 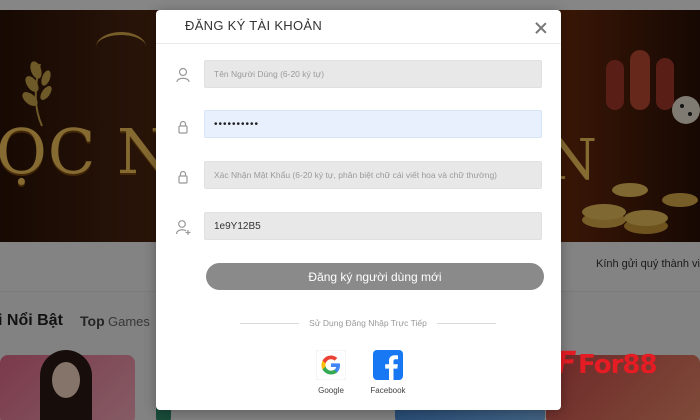 I want to click on facebook-icon, so click(x=388, y=365).